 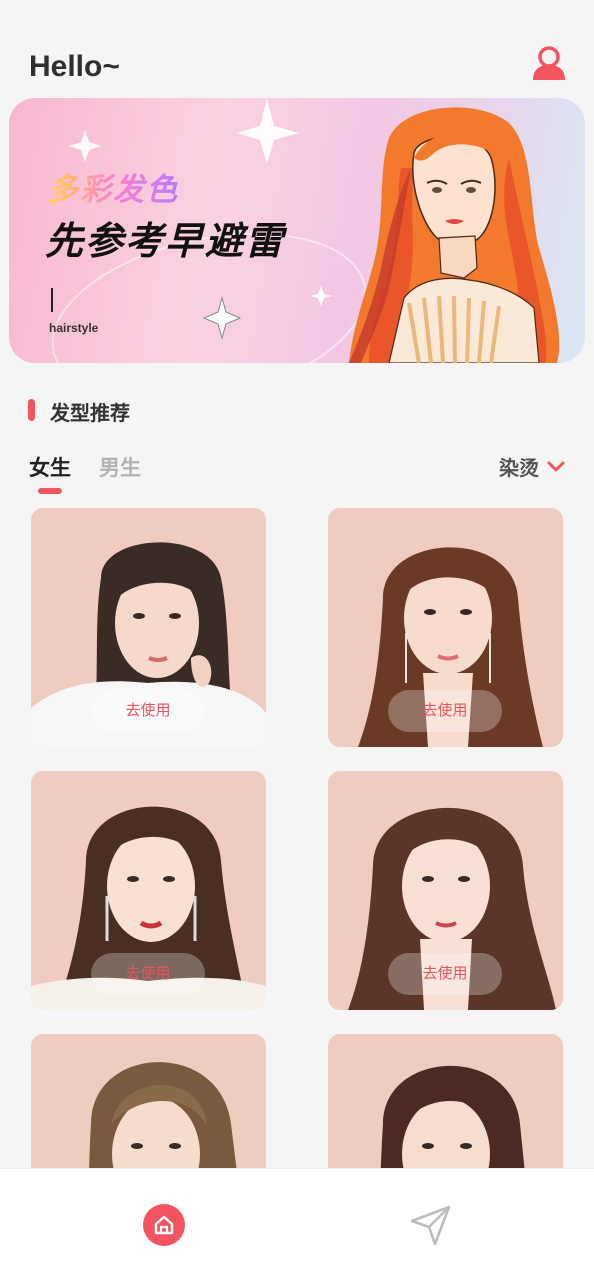 What do you see at coordinates (50, 467) in the screenshot?
I see `tab-female: 女生` at bounding box center [50, 467].